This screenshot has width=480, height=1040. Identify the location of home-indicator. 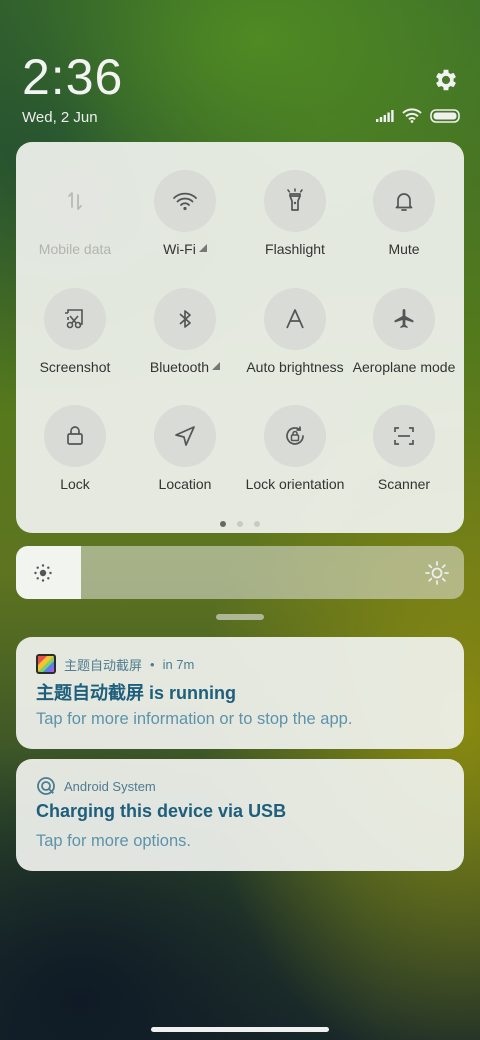
(240, 1029).